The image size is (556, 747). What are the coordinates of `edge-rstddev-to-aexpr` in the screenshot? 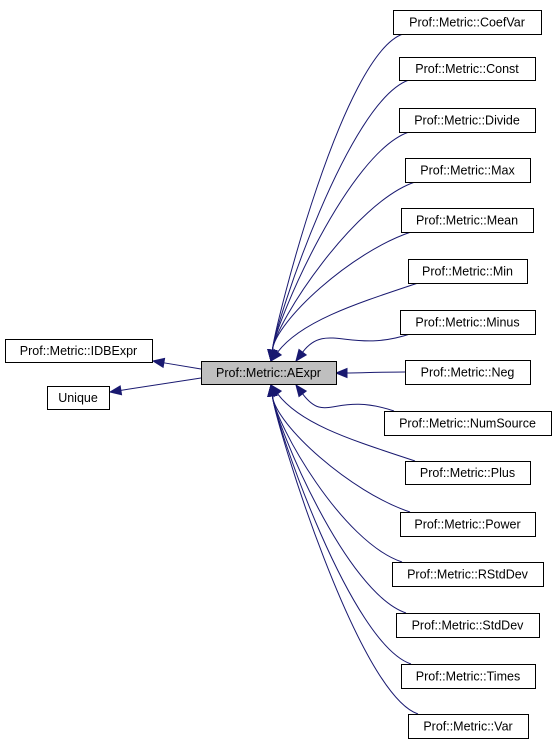 It's located at (337, 479).